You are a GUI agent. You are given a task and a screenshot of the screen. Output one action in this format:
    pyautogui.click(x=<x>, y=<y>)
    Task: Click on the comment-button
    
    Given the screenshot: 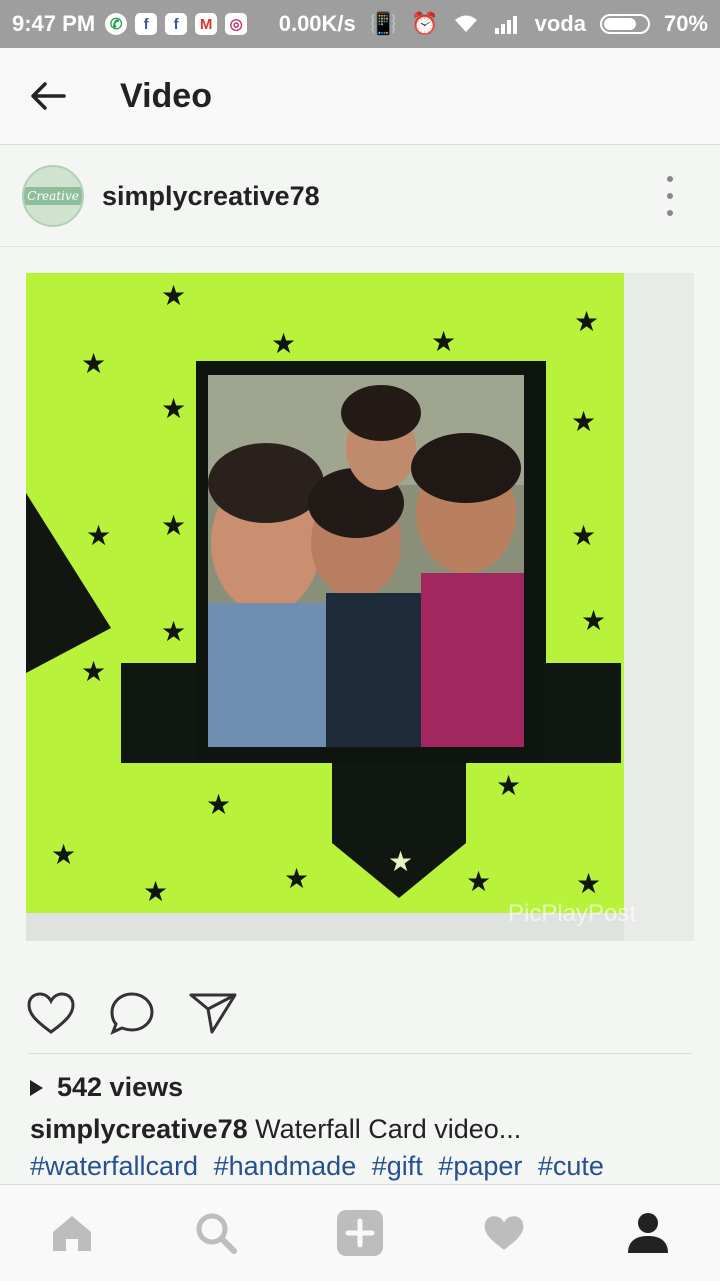 What is the action you would take?
    pyautogui.click(x=132, y=1013)
    